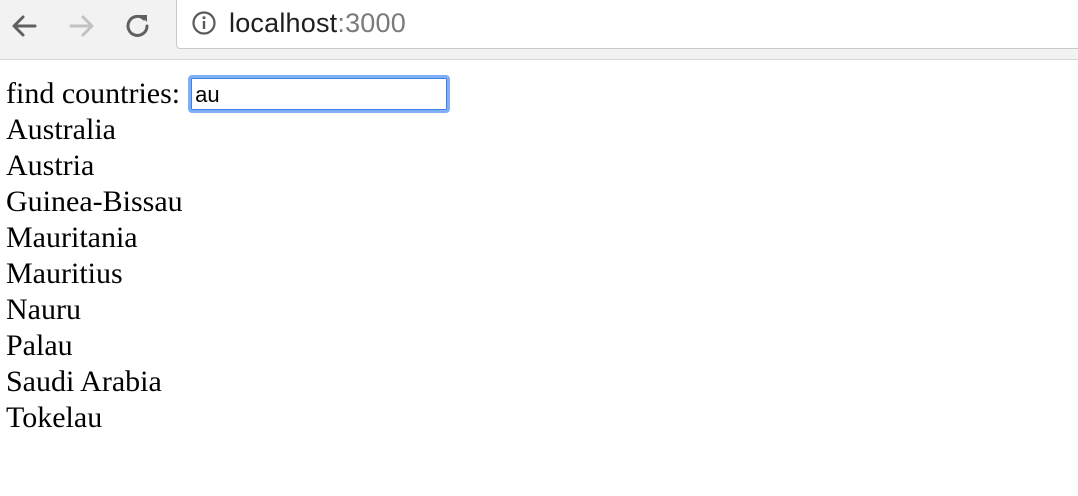 The width and height of the screenshot is (1078, 496). I want to click on list-item: Mauritania, so click(72, 237).